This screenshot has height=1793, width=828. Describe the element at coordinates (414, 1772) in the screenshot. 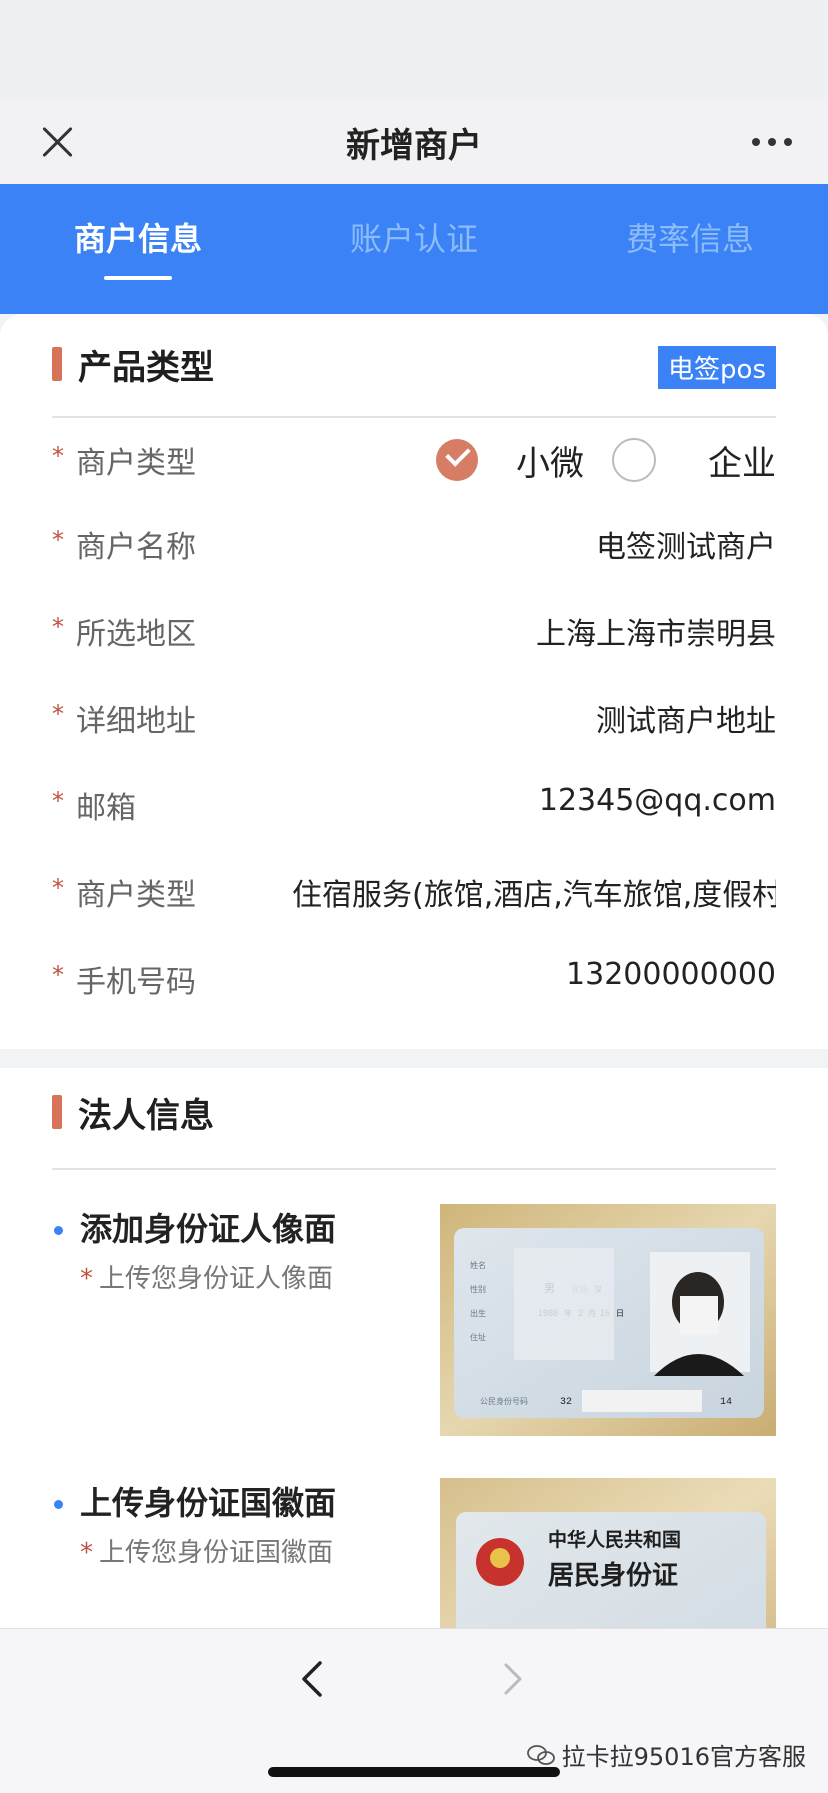

I see `home-indicator` at that location.